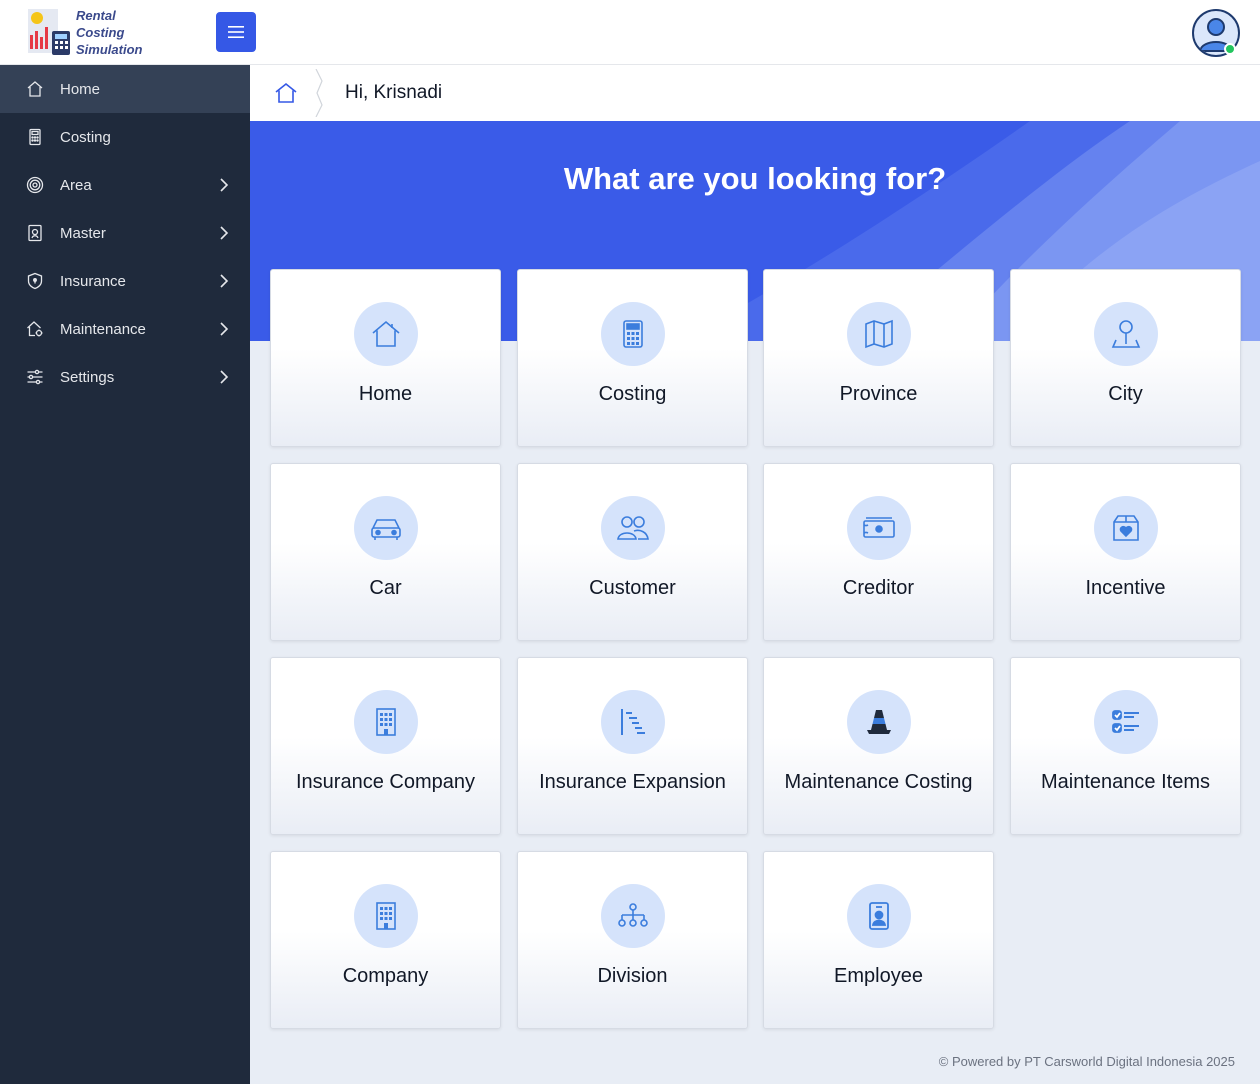 This screenshot has height=1084, width=1260. I want to click on card-employee: Employee, so click(878, 940).